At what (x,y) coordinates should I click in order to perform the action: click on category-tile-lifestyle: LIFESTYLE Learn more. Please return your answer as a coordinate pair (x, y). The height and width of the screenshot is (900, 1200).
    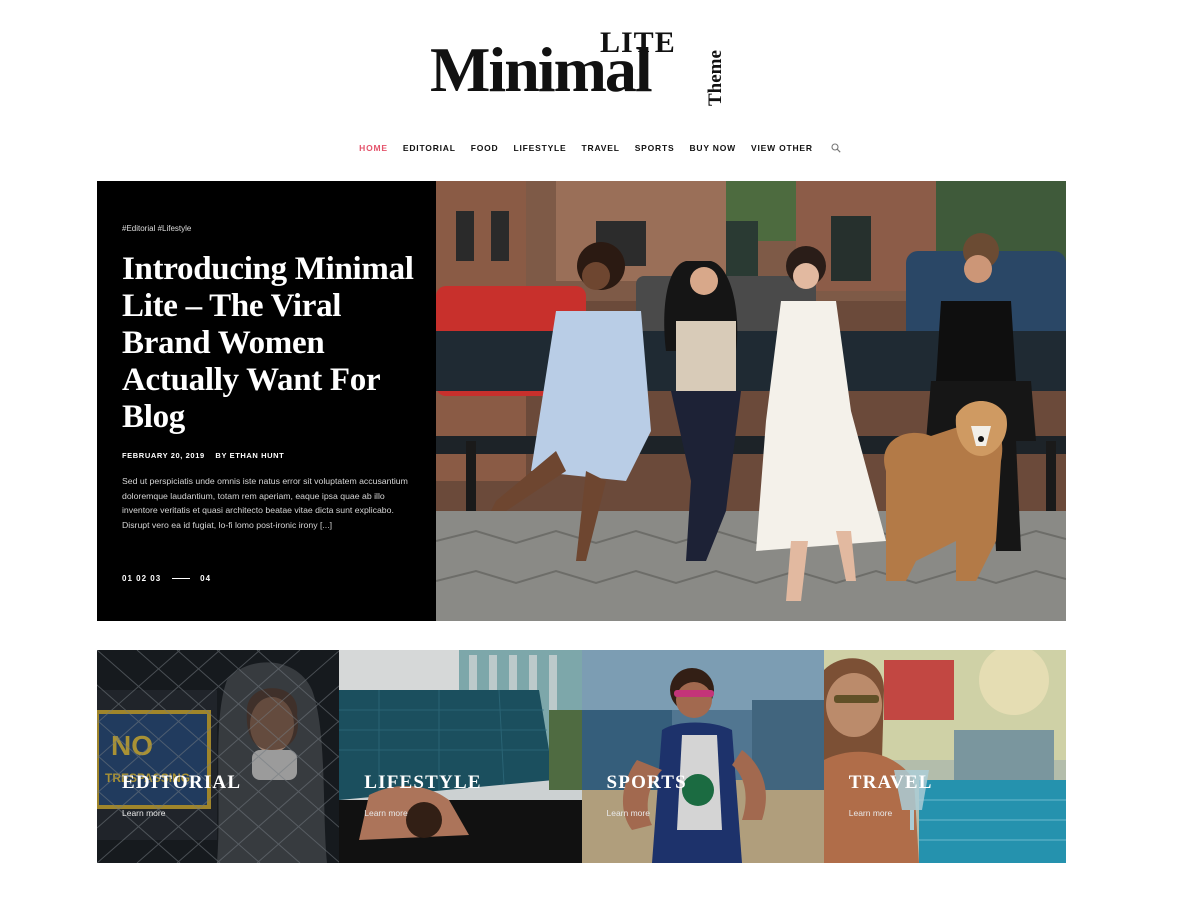
    Looking at the image, I should click on (460, 756).